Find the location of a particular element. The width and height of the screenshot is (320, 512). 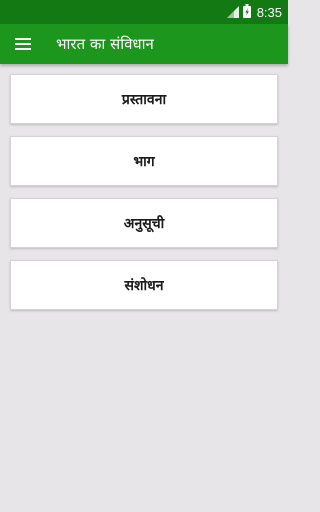

menu-item-preamble: प्रस्तावना is located at coordinates (144, 99).